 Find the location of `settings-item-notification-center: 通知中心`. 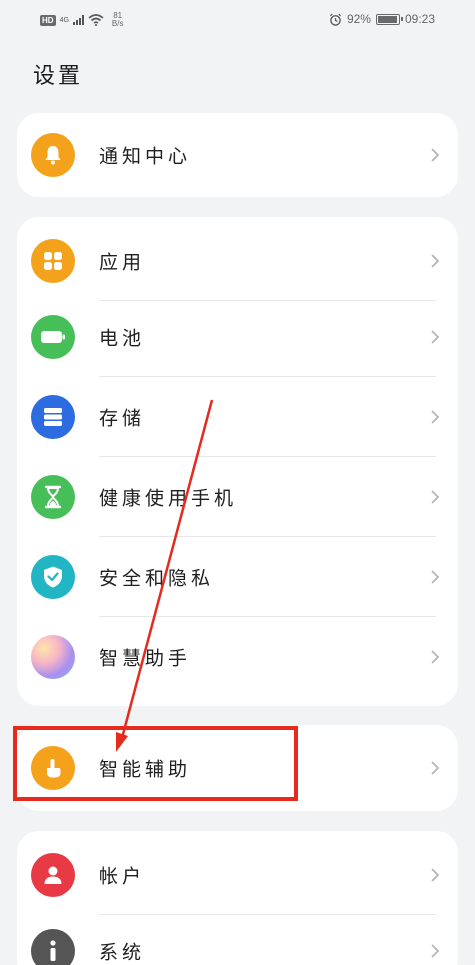

settings-item-notification-center: 通知中心 is located at coordinates (237, 155).